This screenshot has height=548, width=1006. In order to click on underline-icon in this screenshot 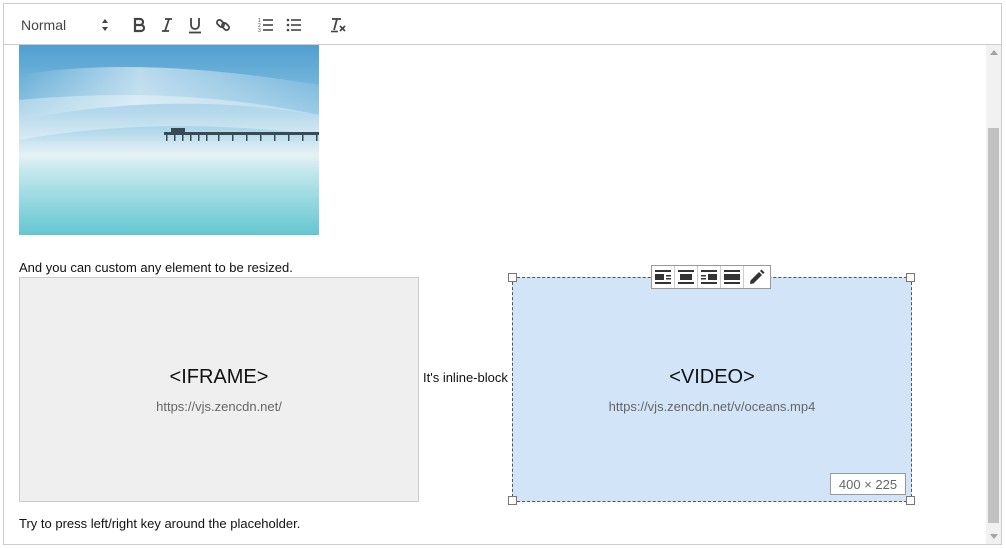, I will do `click(195, 25)`.